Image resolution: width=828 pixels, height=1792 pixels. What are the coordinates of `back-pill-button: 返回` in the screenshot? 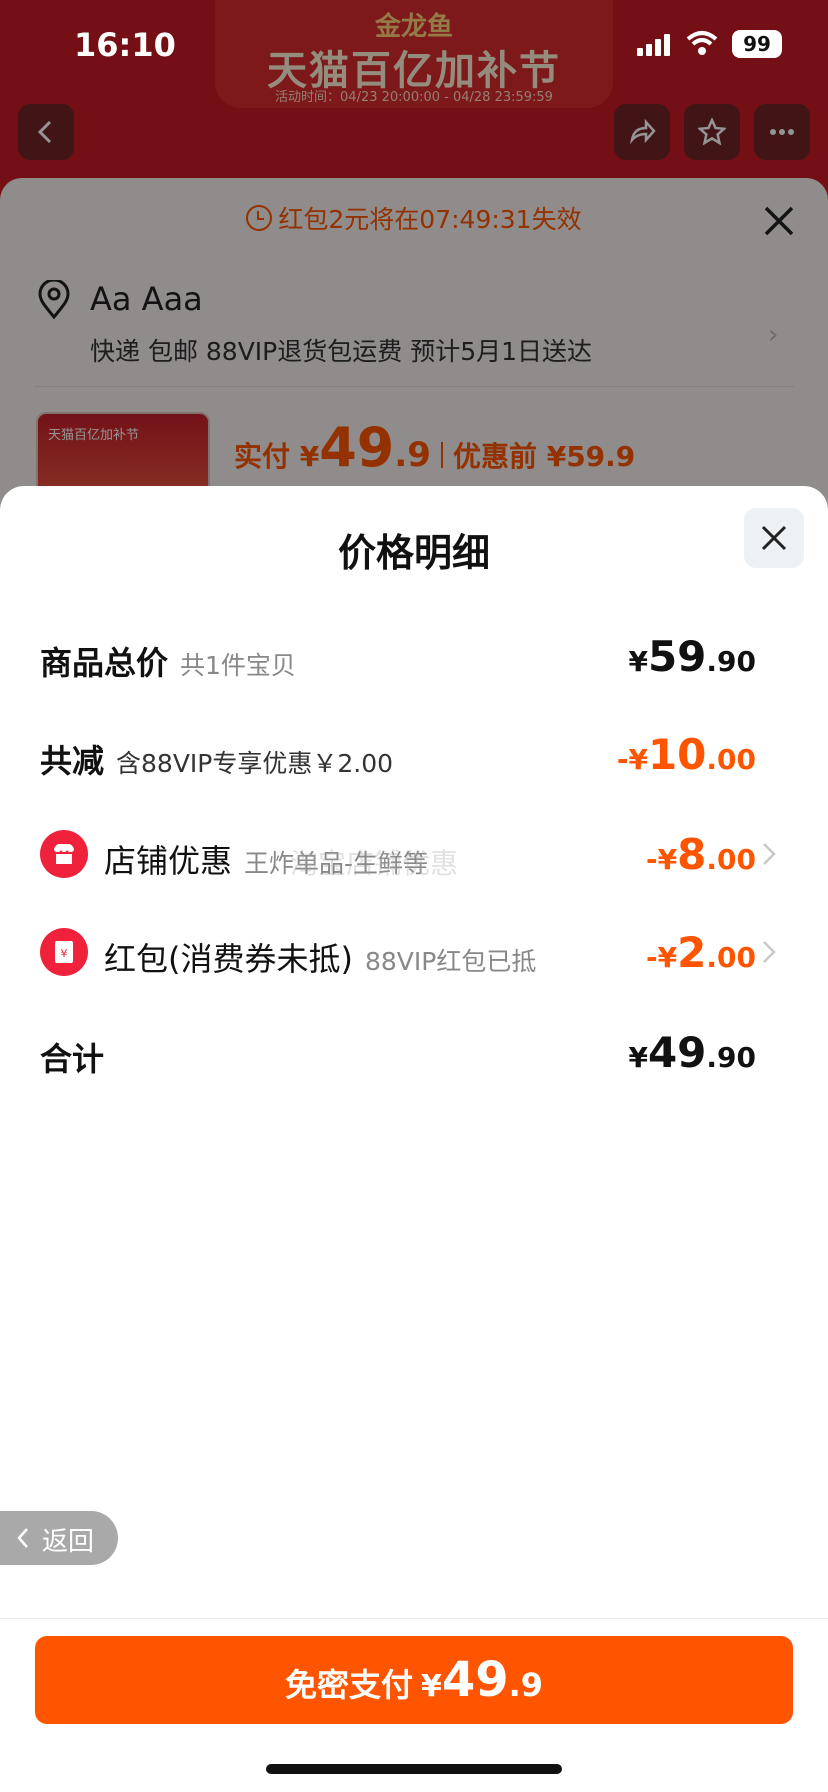 It's located at (59, 1538).